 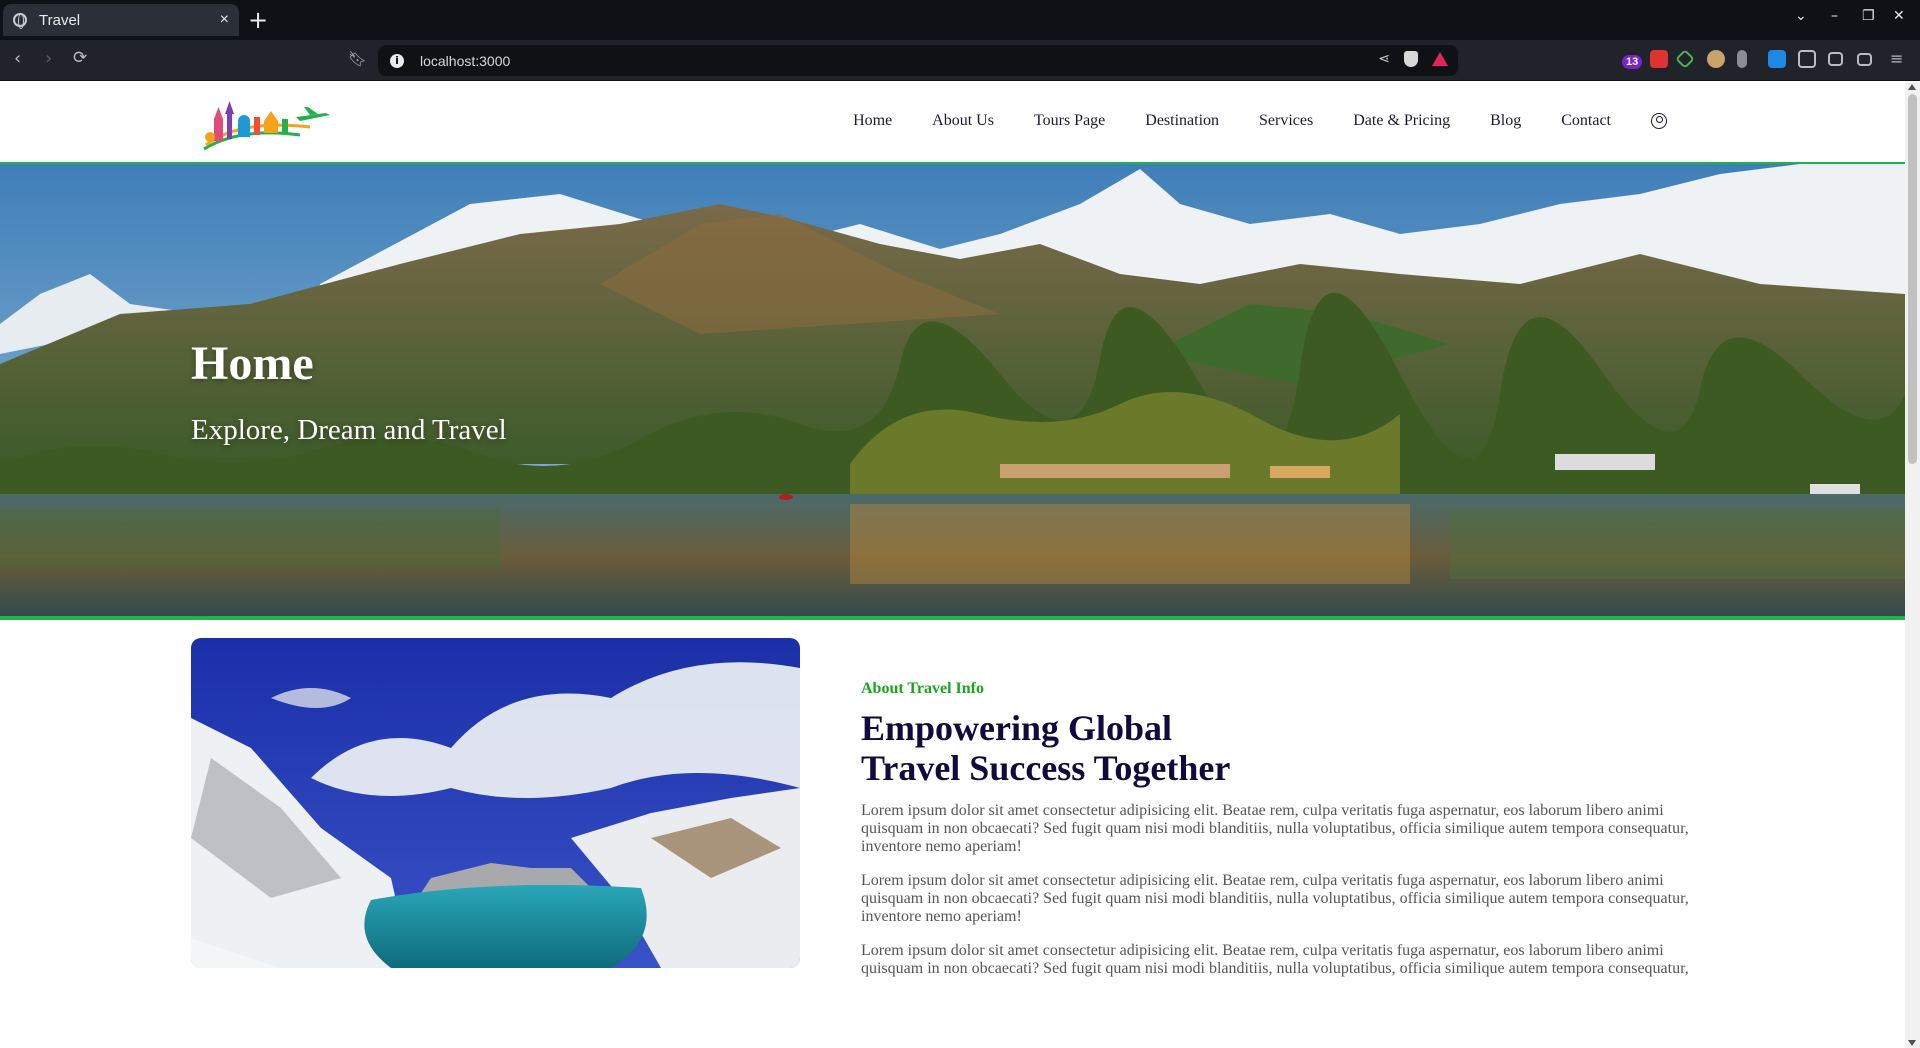 What do you see at coordinates (495, 803) in the screenshot?
I see `about-image` at bounding box center [495, 803].